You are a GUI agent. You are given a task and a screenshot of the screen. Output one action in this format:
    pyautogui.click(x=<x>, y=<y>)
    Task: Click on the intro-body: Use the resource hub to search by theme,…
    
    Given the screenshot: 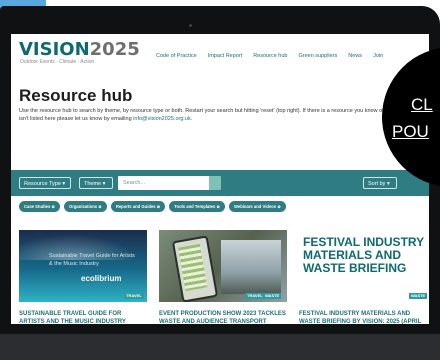 What is the action you would take?
    pyautogui.click(x=207, y=115)
    